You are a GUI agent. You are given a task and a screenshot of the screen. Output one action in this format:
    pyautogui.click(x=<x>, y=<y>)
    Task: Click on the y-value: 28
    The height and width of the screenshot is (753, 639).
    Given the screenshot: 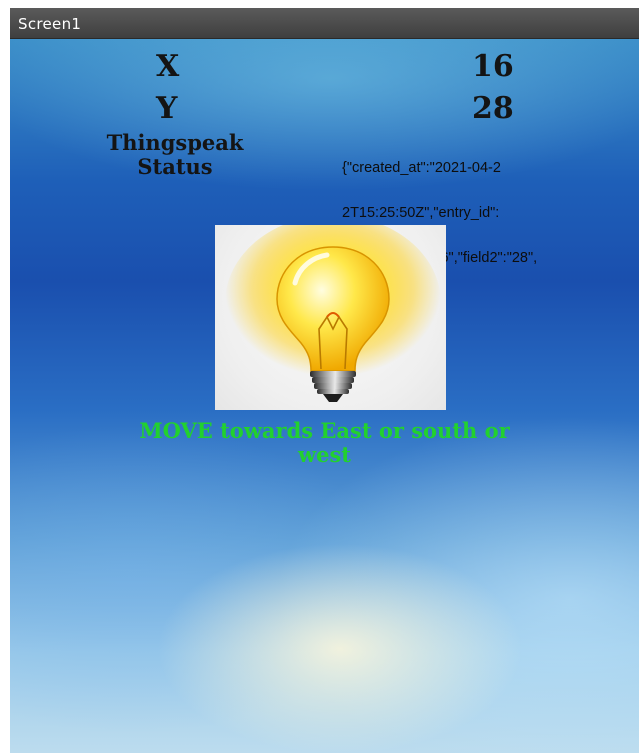 What is the action you would take?
    pyautogui.click(x=493, y=108)
    